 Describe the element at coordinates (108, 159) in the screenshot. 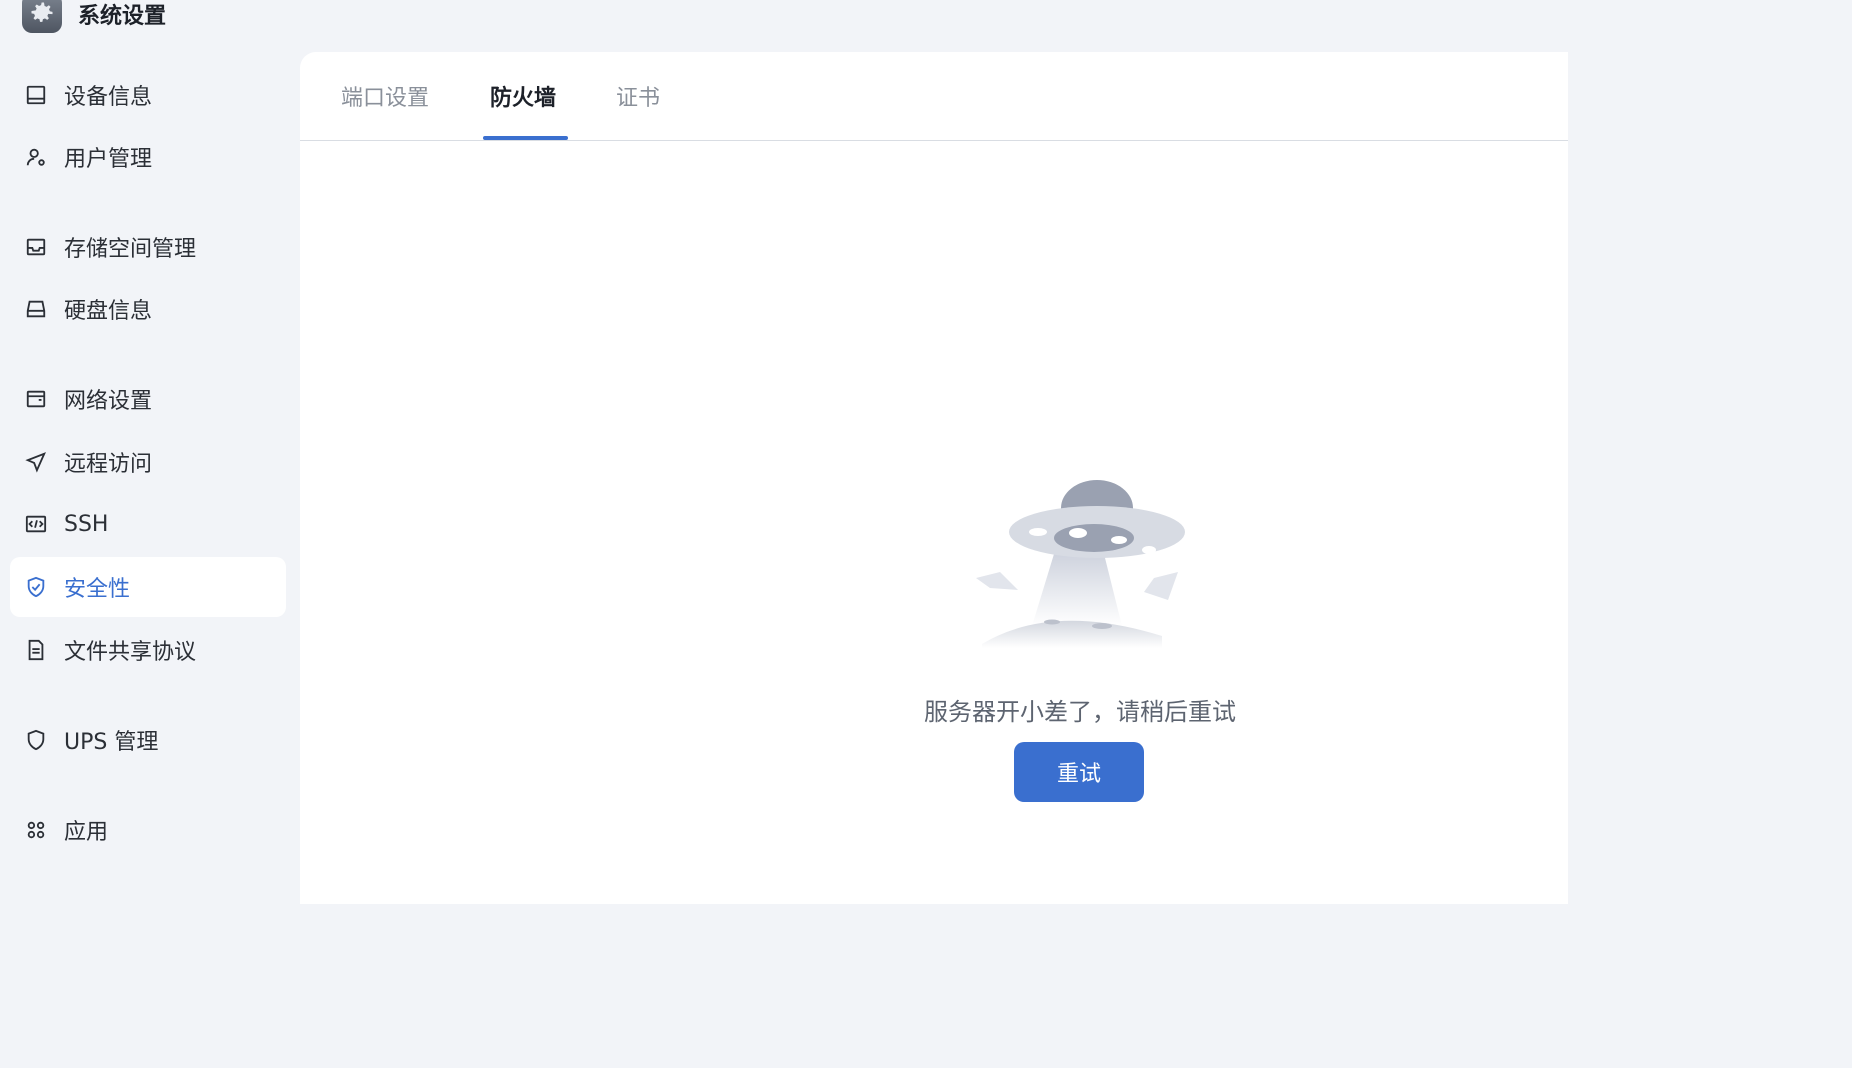

I see `sidebar-item-label: 用户管理` at that location.